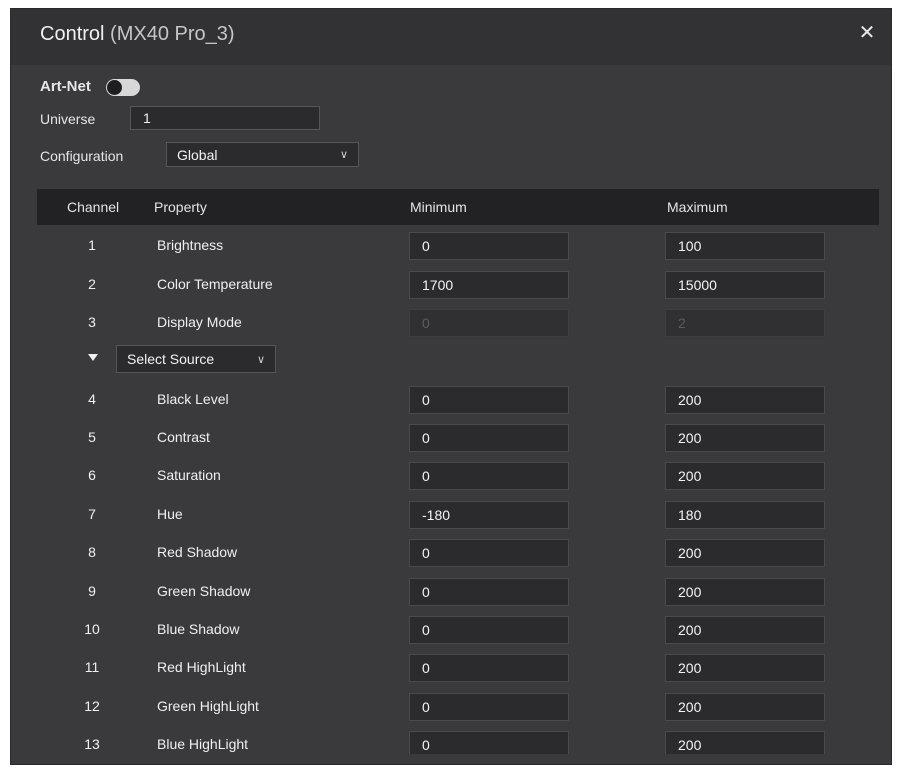 The width and height of the screenshot is (902, 773). What do you see at coordinates (745, 285) in the screenshot?
I see `maximum-input: 15000` at bounding box center [745, 285].